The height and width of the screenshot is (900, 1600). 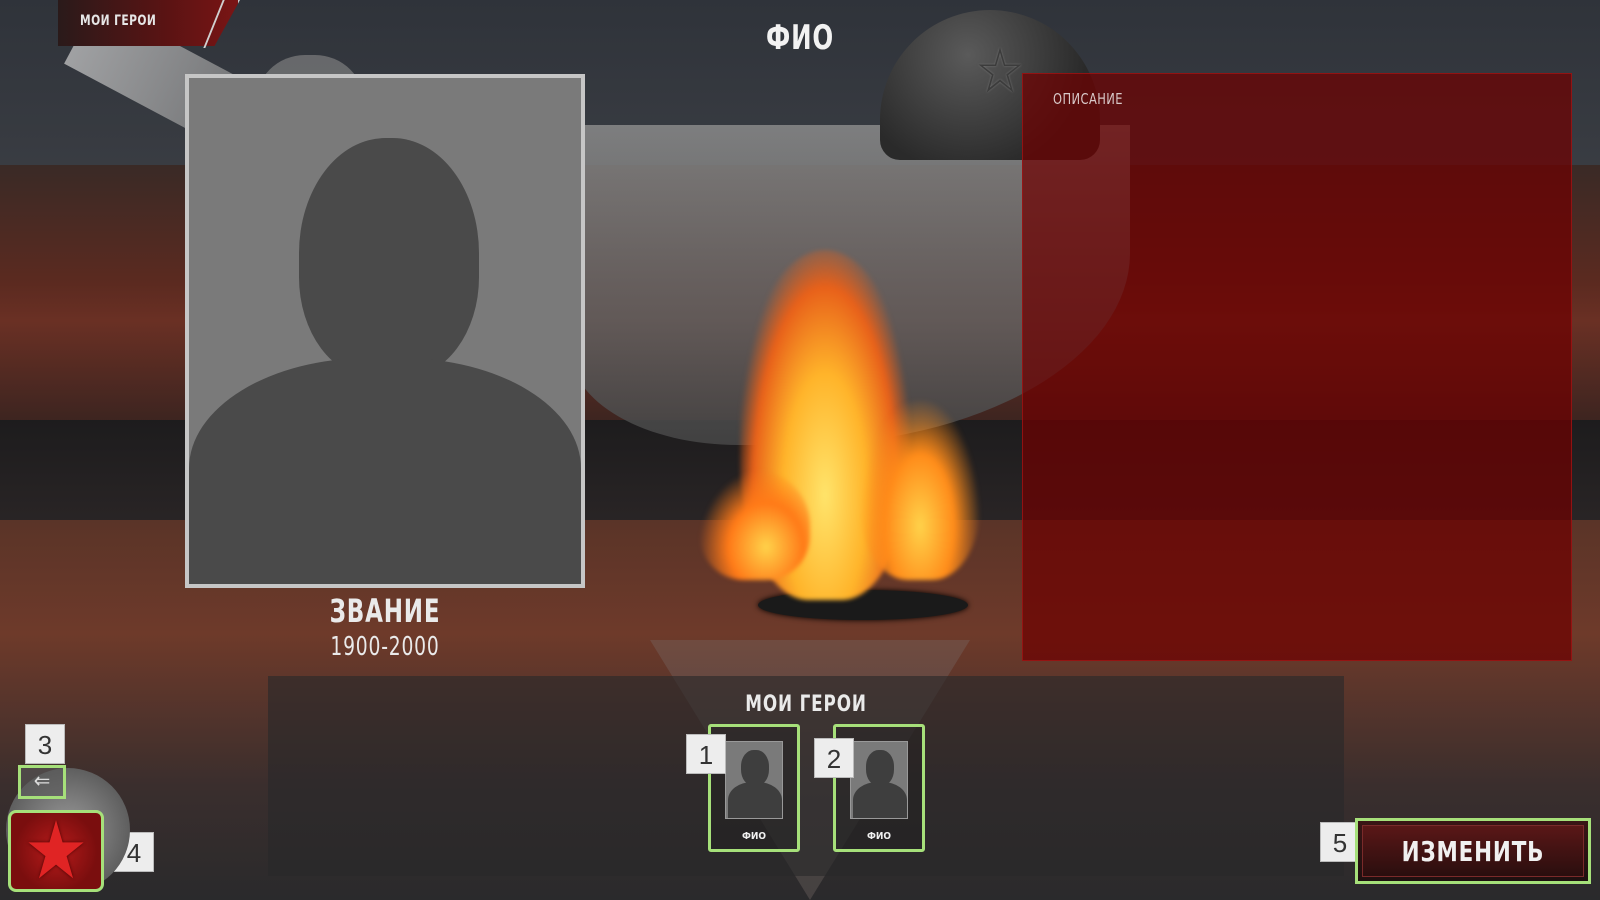 What do you see at coordinates (806, 704) in the screenshot?
I see `my-heroes-title: МОИ ГЕРОИ` at bounding box center [806, 704].